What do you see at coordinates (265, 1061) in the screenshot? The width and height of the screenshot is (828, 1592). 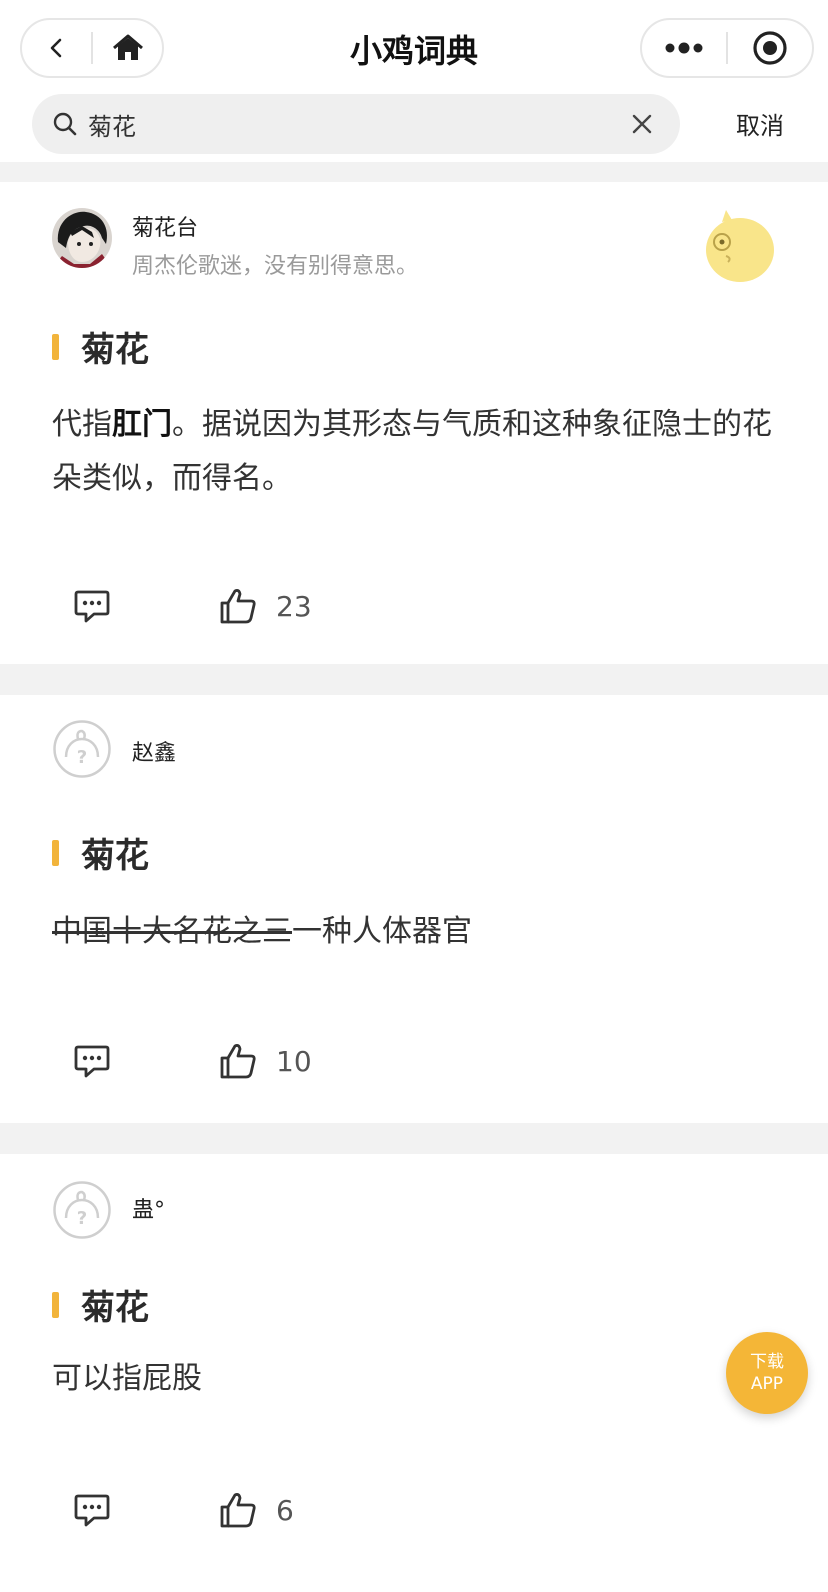 I see `like-button: 10` at bounding box center [265, 1061].